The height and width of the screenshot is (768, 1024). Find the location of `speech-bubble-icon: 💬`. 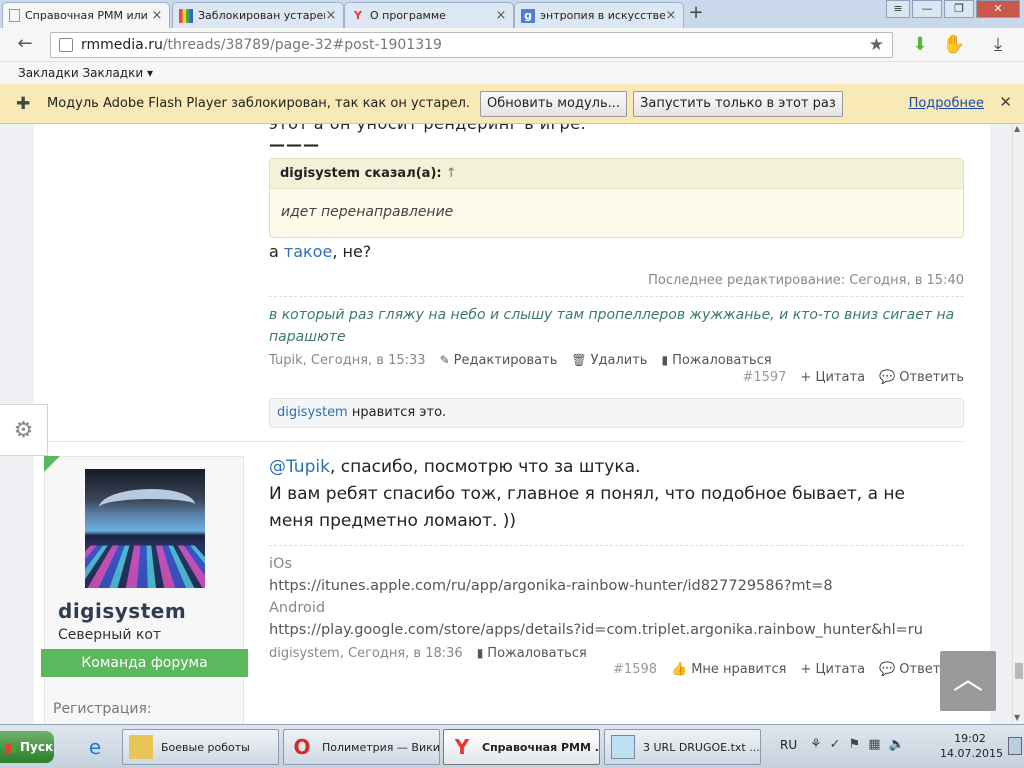

speech-bubble-icon: 💬 is located at coordinates (887, 377).